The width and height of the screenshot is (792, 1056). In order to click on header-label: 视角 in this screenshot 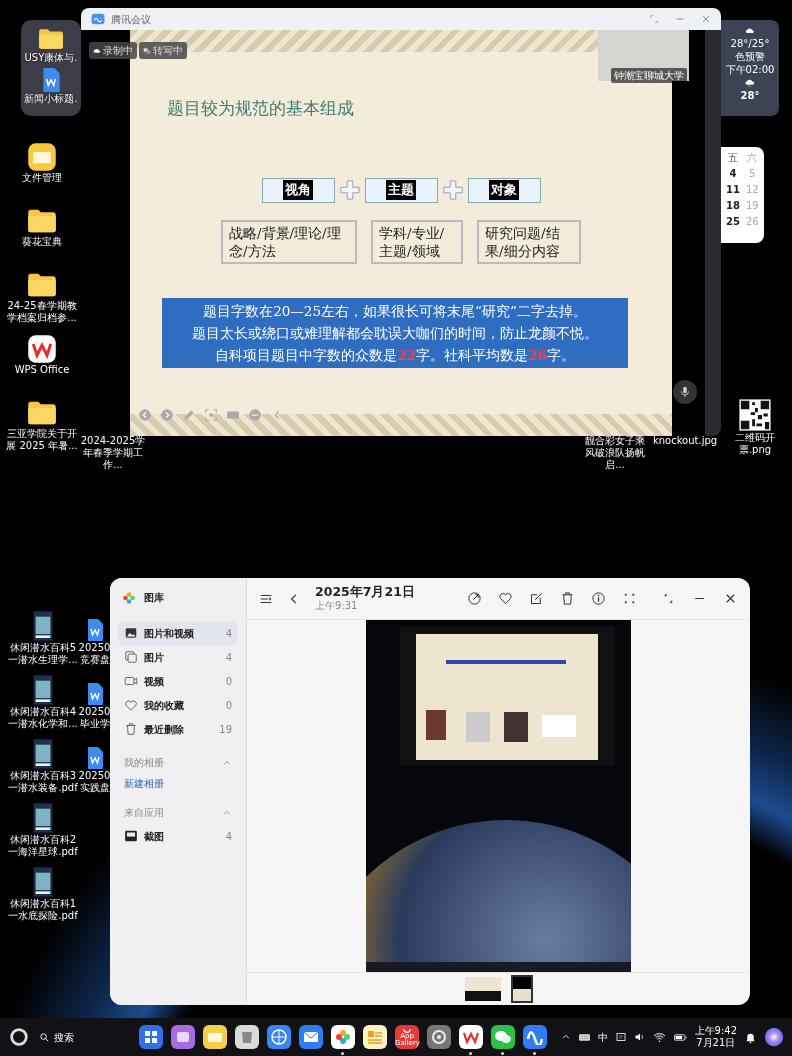, I will do `click(298, 190)`.